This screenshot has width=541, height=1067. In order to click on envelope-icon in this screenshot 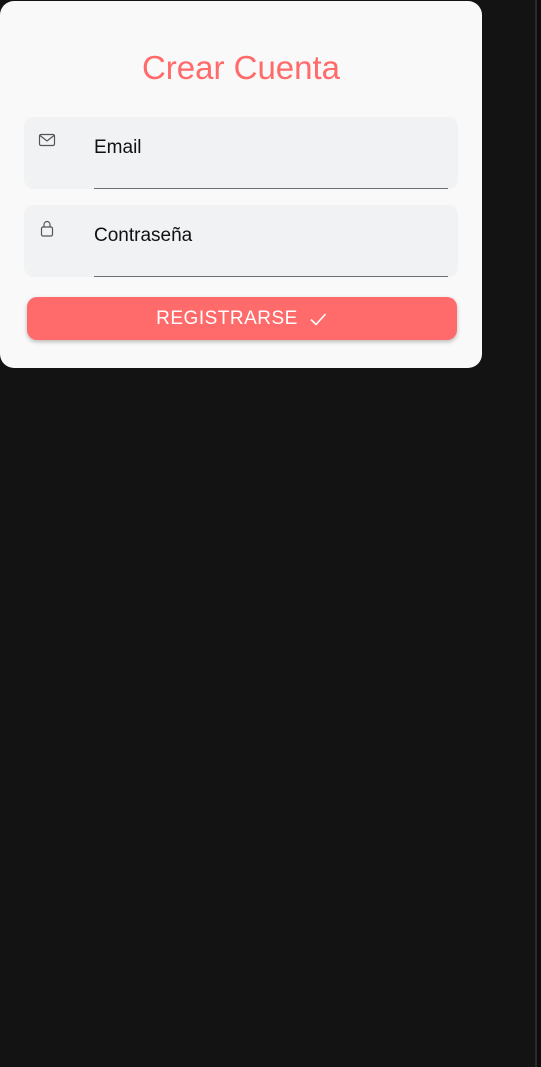, I will do `click(47, 140)`.